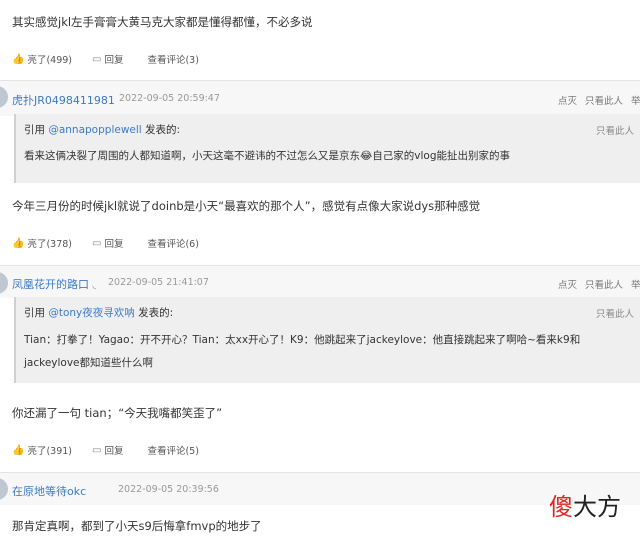  I want to click on quote-header: 引用 @annapopplewell 发表的:, so click(102, 129).